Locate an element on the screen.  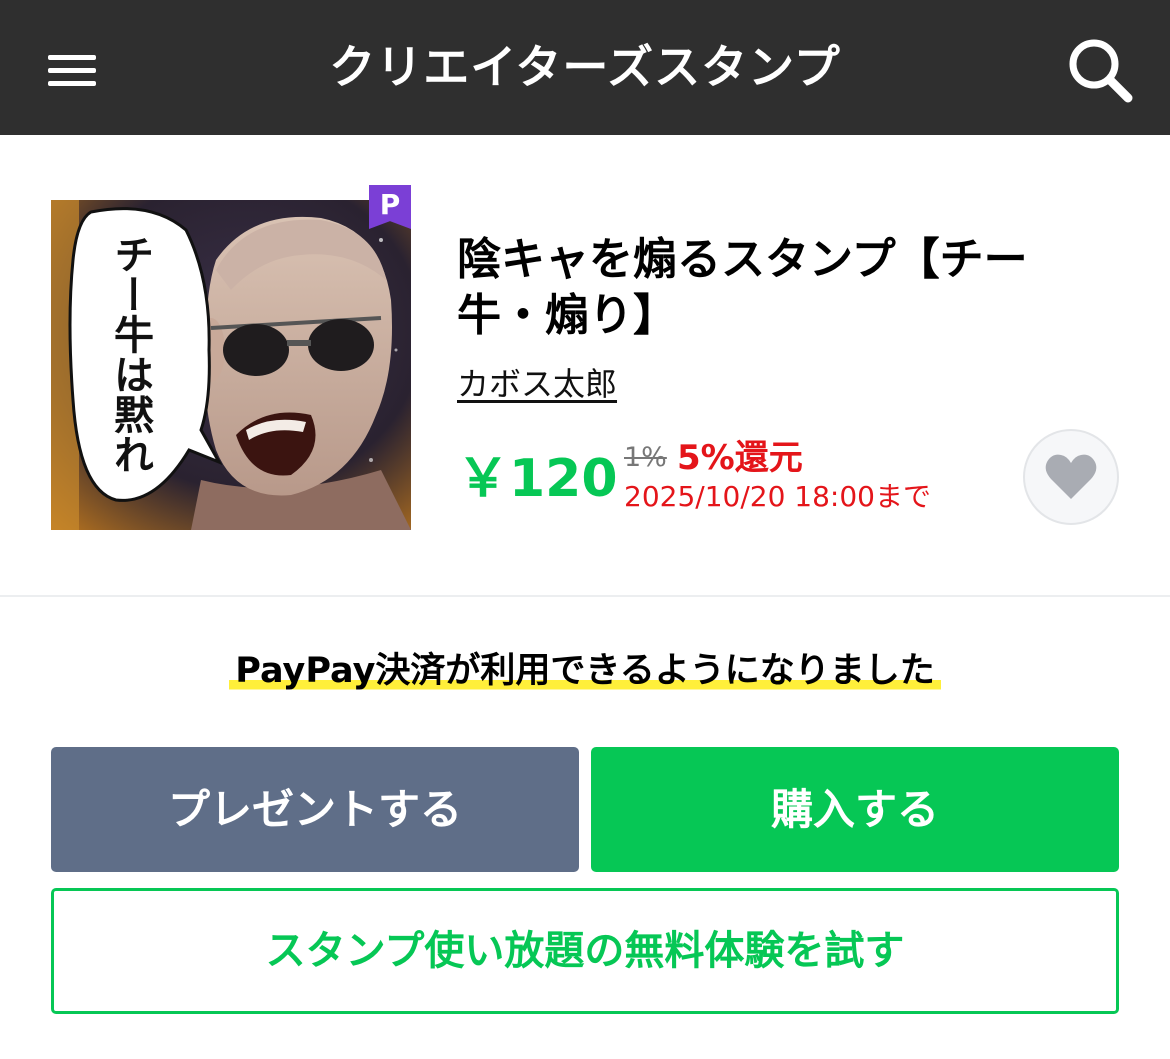
campaign-deadline: 2025/10/20 18:00まで is located at coordinates (777, 496).